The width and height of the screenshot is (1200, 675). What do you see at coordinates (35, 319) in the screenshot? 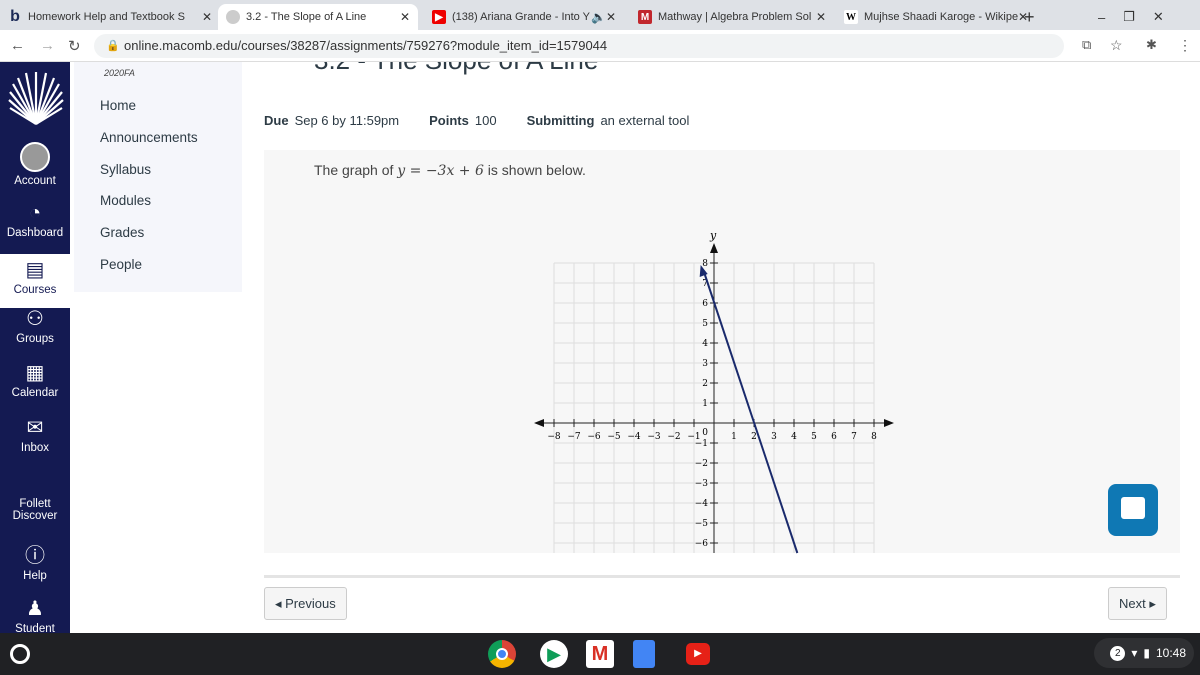
I see `groups-icon: ⚇` at bounding box center [35, 319].